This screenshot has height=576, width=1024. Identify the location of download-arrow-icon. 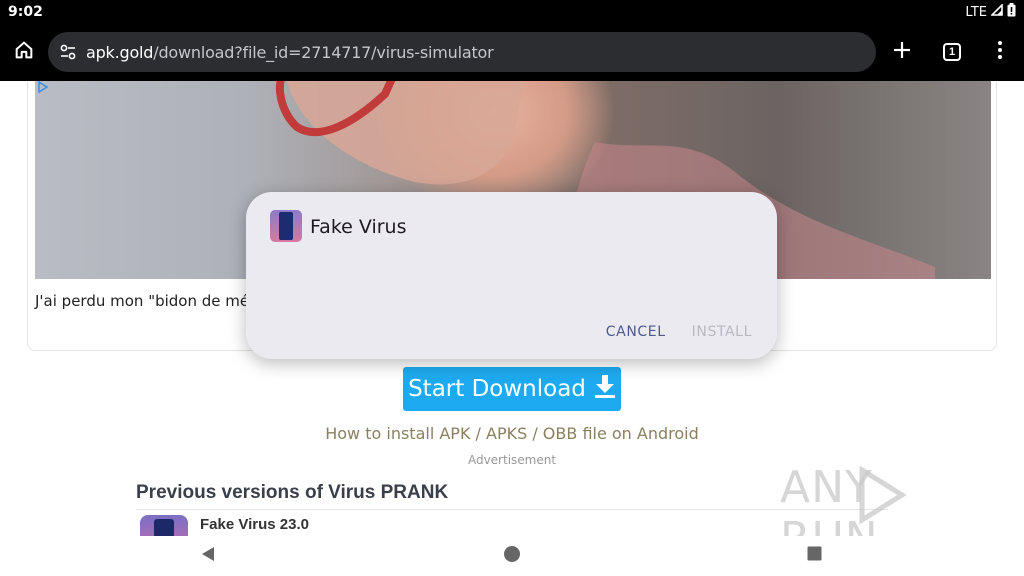
(605, 389).